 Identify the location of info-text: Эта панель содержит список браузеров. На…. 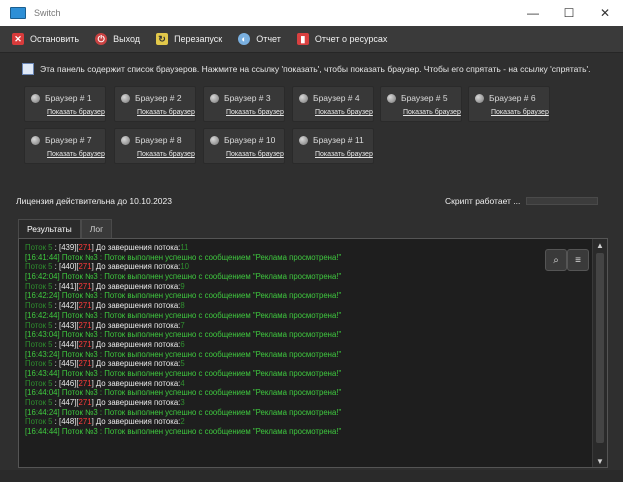
(315, 69).